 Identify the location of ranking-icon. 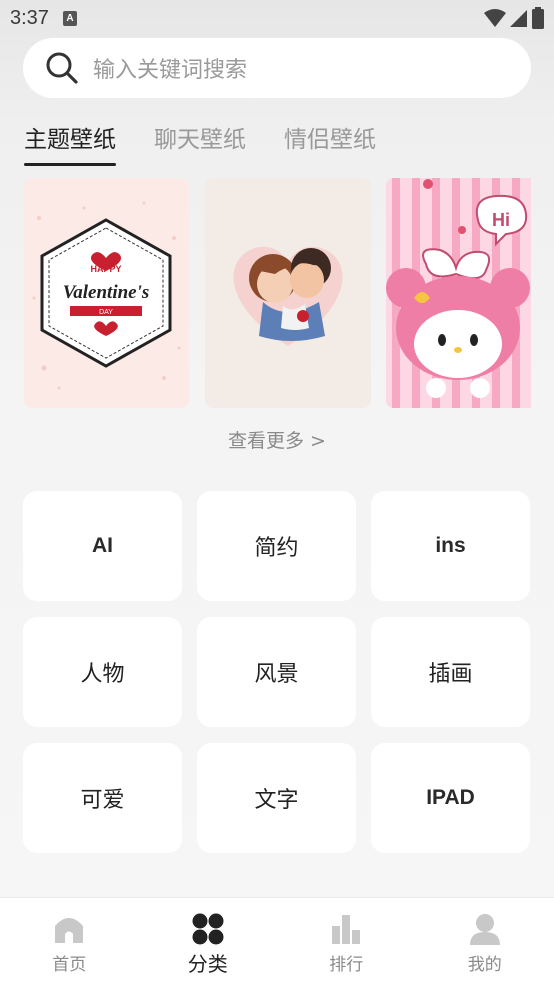
(346, 929).